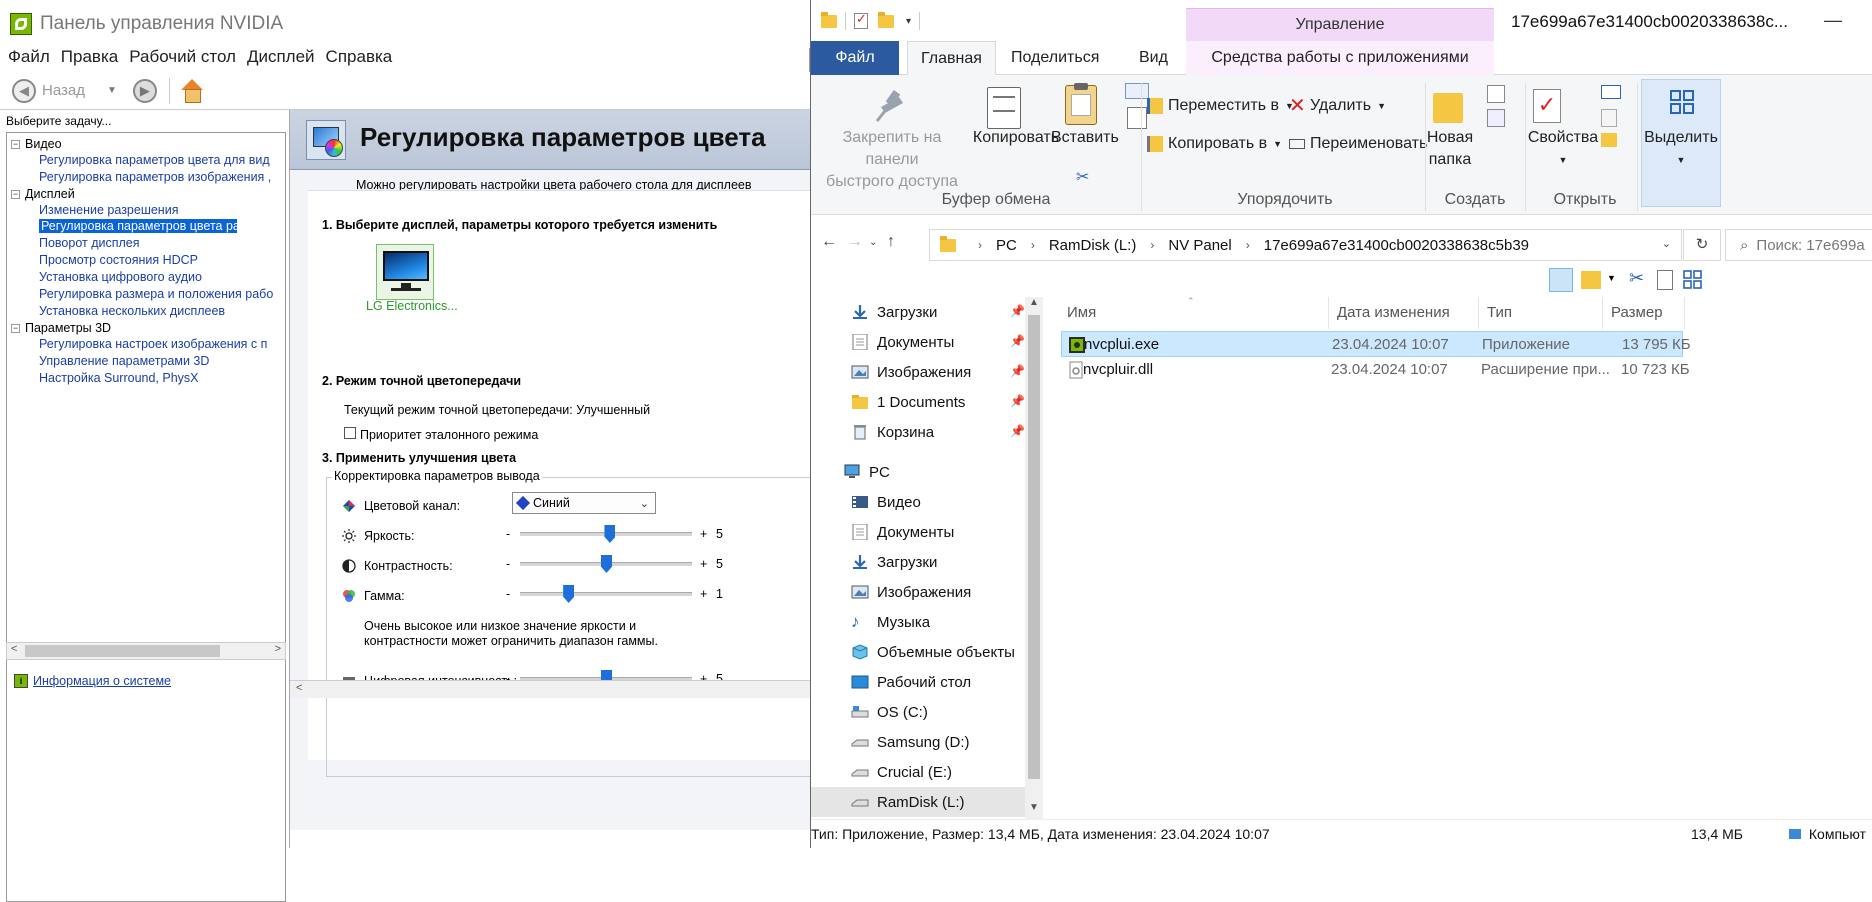 This screenshot has height=902, width=1872. I want to click on menu-display: Дисплей, so click(281, 57).